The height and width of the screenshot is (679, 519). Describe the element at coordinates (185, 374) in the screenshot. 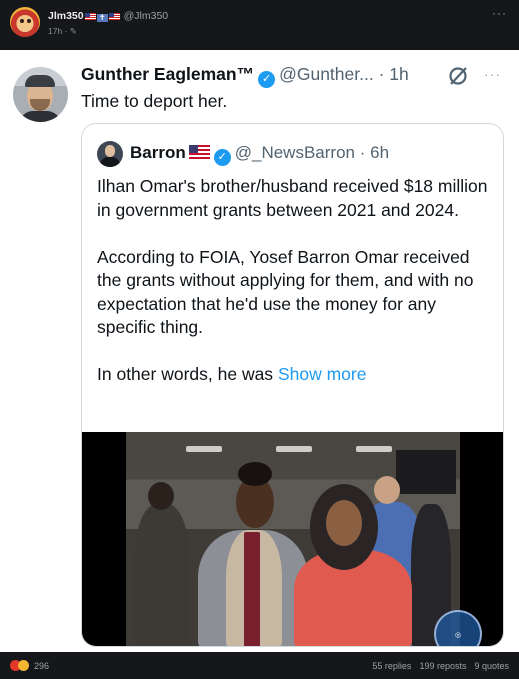

I see `quote-last-line: In other words, he was` at that location.